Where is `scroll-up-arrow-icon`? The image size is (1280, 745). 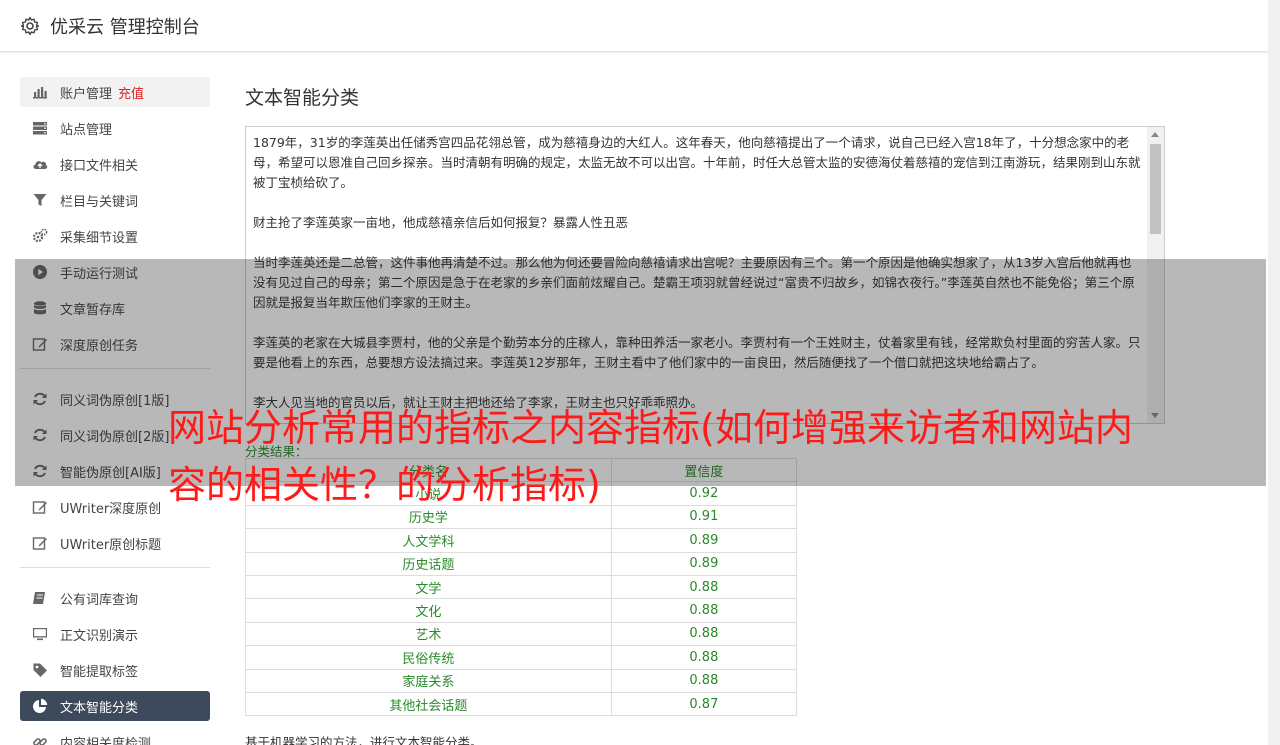 scroll-up-arrow-icon is located at coordinates (1155, 134).